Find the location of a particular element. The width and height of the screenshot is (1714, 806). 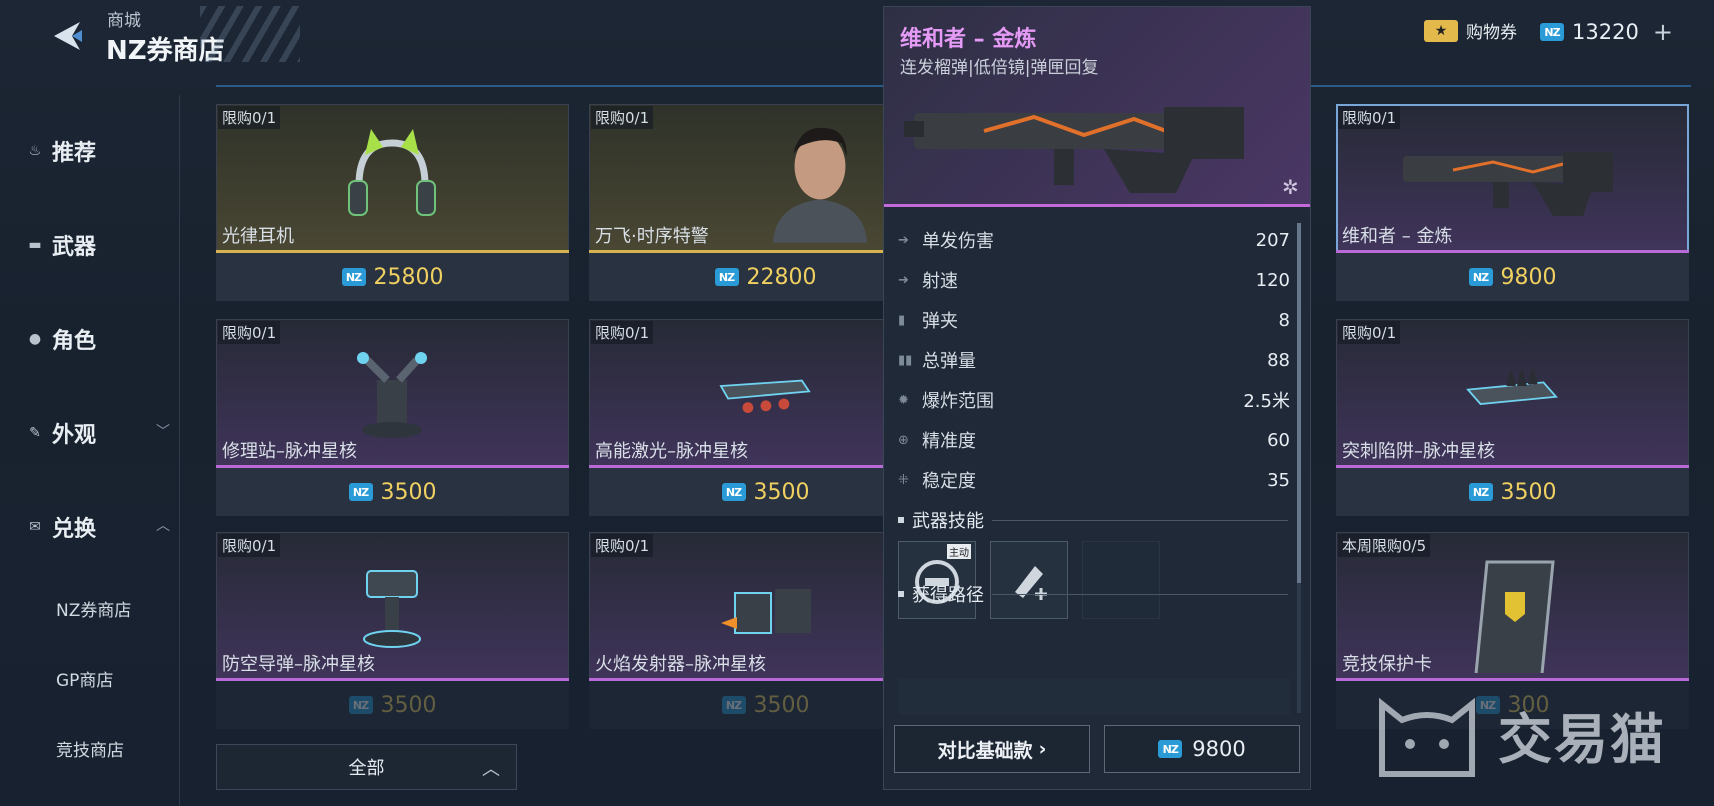

item-name: 高能激光–脉冲星核 is located at coordinates (671, 451).